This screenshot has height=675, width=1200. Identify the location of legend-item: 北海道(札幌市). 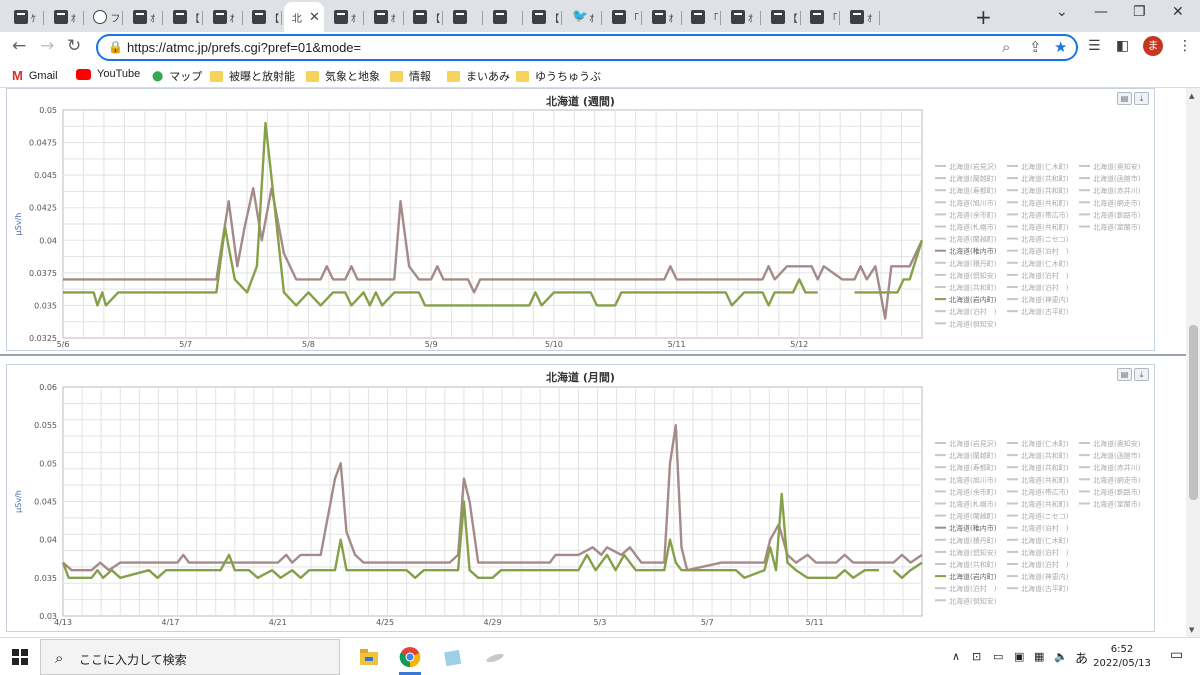
(973, 504).